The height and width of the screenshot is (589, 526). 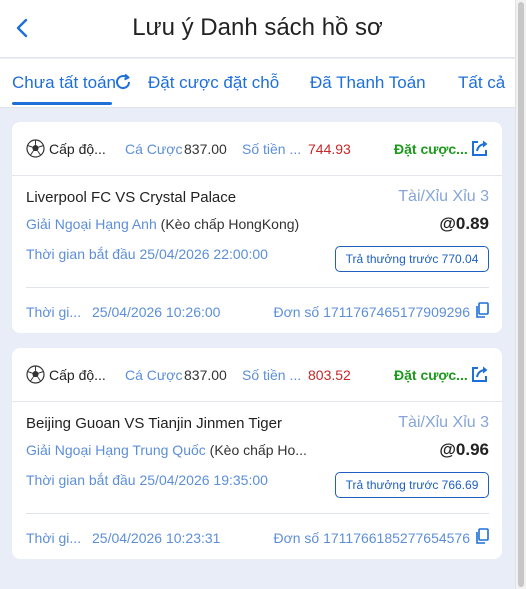 What do you see at coordinates (116, 450) in the screenshot?
I see `league-label: Giải Ngoại Hạng Trung Quốc` at bounding box center [116, 450].